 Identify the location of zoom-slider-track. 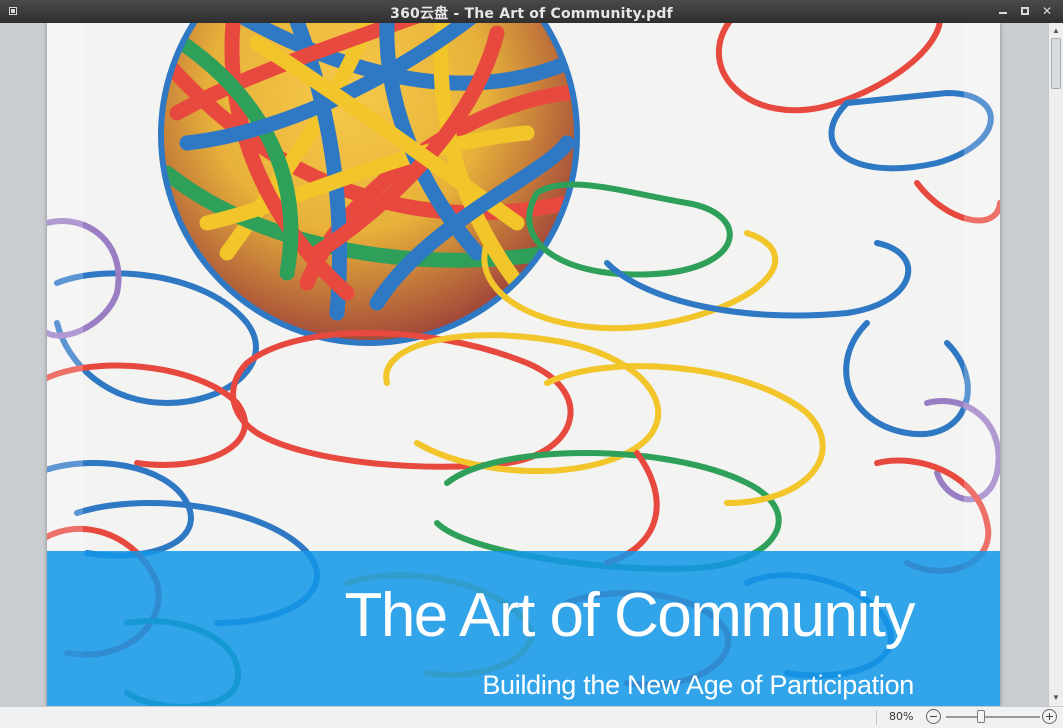
(993, 717).